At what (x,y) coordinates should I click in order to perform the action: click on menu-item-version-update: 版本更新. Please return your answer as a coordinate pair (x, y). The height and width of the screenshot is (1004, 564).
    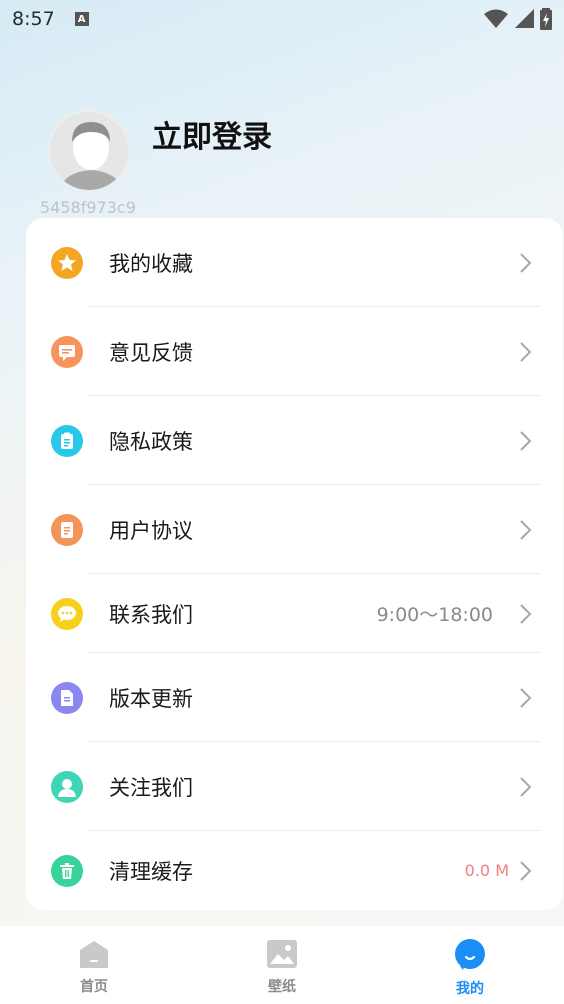
    Looking at the image, I should click on (294, 697).